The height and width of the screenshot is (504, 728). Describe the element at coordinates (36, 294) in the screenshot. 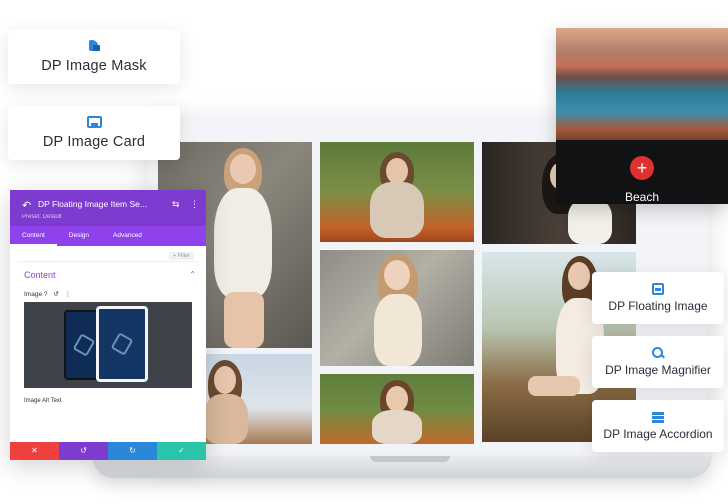

I see `image-label-text: Image ?` at that location.